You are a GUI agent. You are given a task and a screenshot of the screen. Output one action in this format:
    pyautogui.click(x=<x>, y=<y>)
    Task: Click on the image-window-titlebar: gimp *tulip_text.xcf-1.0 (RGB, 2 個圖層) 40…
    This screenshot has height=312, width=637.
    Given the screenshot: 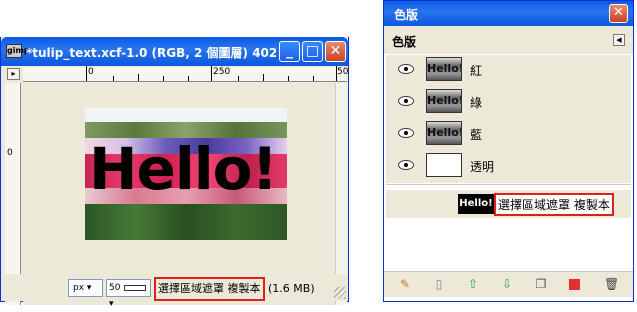 What is the action you would take?
    pyautogui.click(x=174, y=51)
    